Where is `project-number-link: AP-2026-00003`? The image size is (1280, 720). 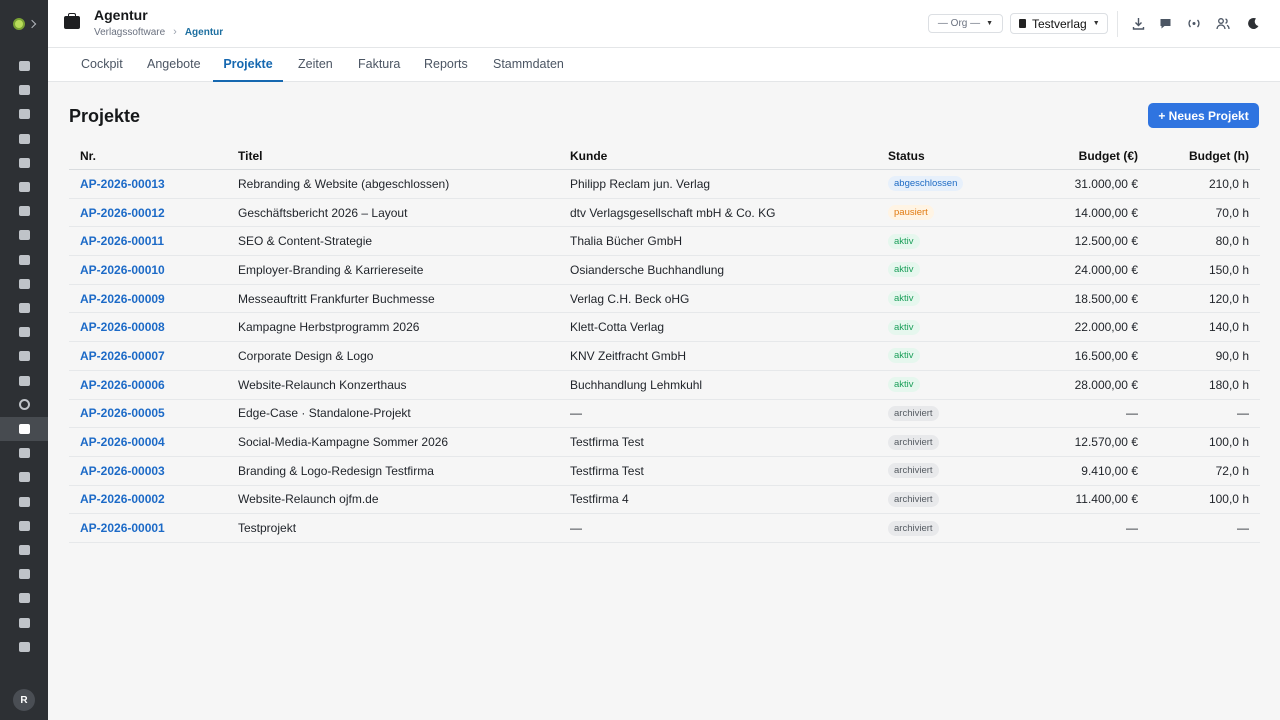
project-number-link: AP-2026-00003 is located at coordinates (122, 471).